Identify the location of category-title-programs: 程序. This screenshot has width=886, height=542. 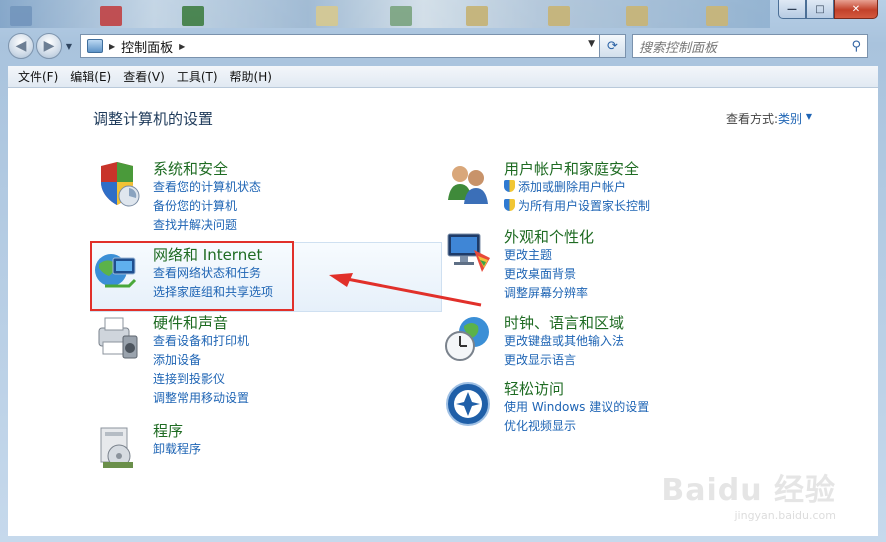
(177, 431).